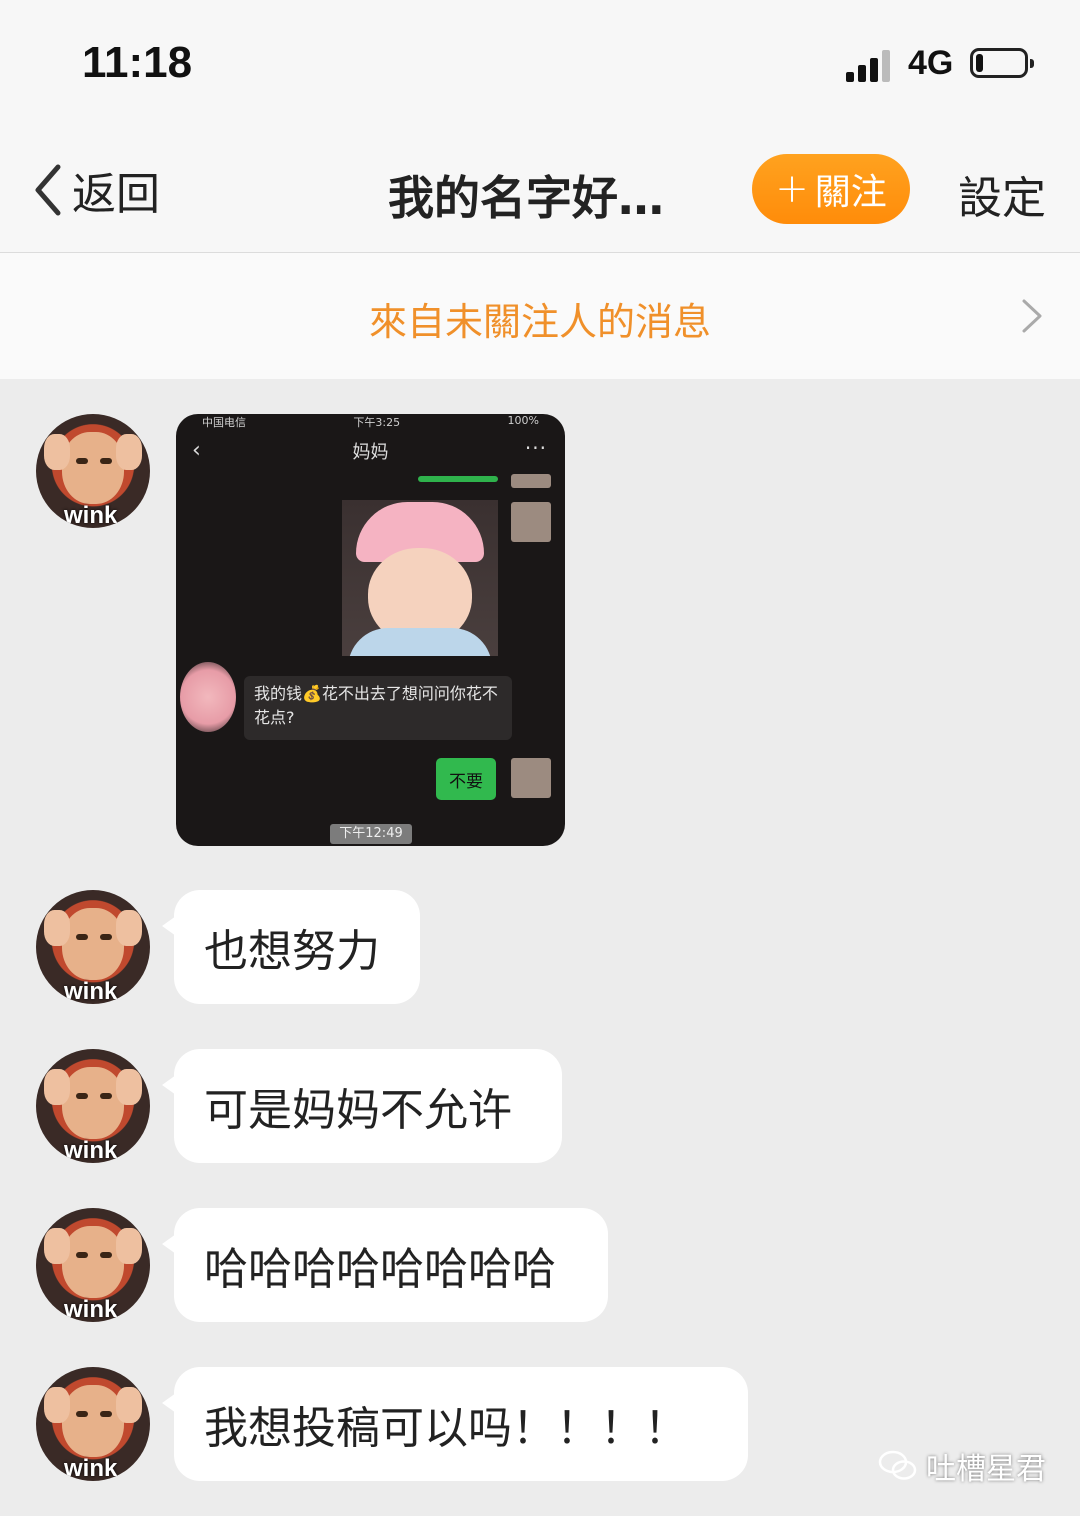  What do you see at coordinates (540, 65) in the screenshot?
I see `status-bar: 11:18 4G` at bounding box center [540, 65].